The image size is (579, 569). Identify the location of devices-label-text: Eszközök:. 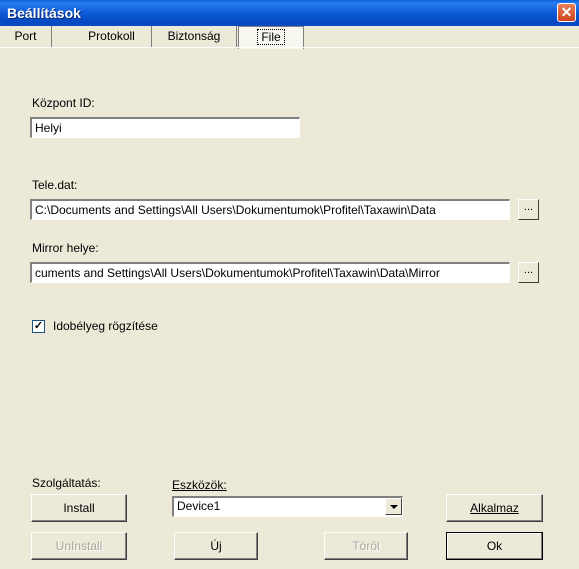
(199, 485).